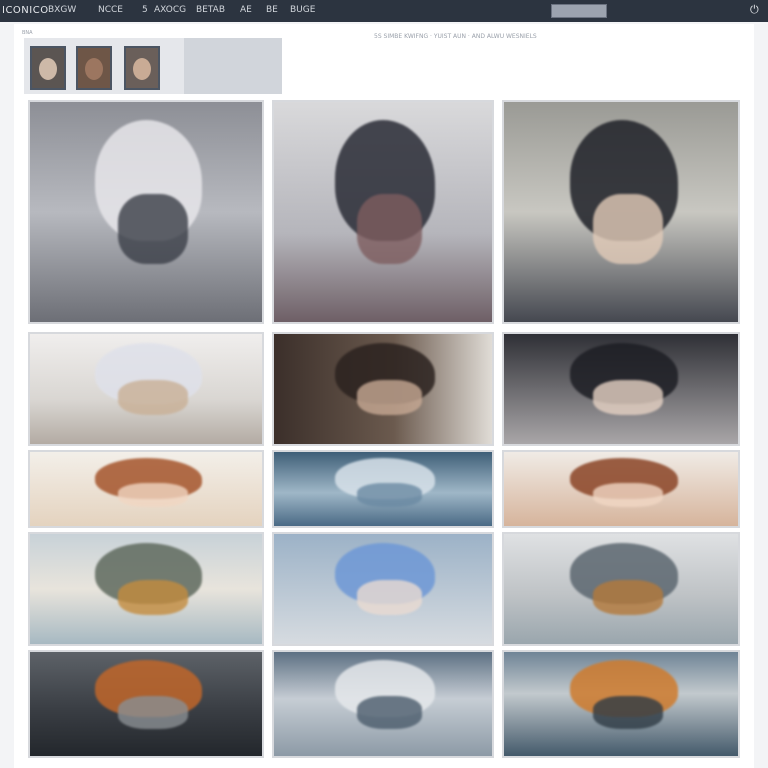  Describe the element at coordinates (272, 10) in the screenshot. I see `nav-item-7: BE` at that location.